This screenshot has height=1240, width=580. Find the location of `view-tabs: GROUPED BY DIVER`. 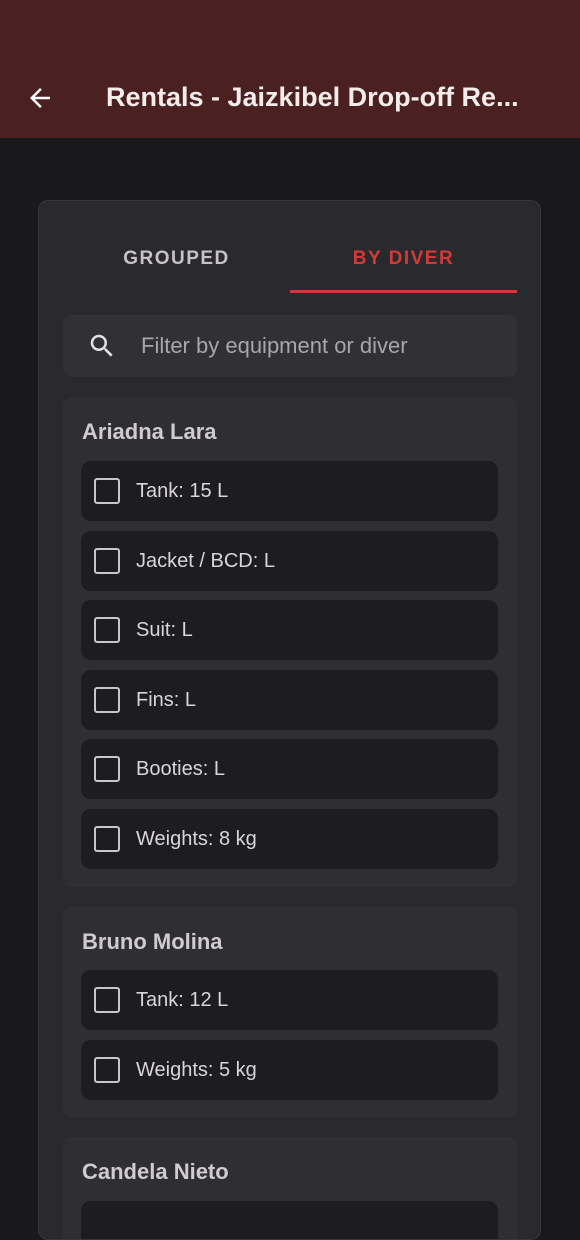

view-tabs: GROUPED BY DIVER is located at coordinates (290, 259).